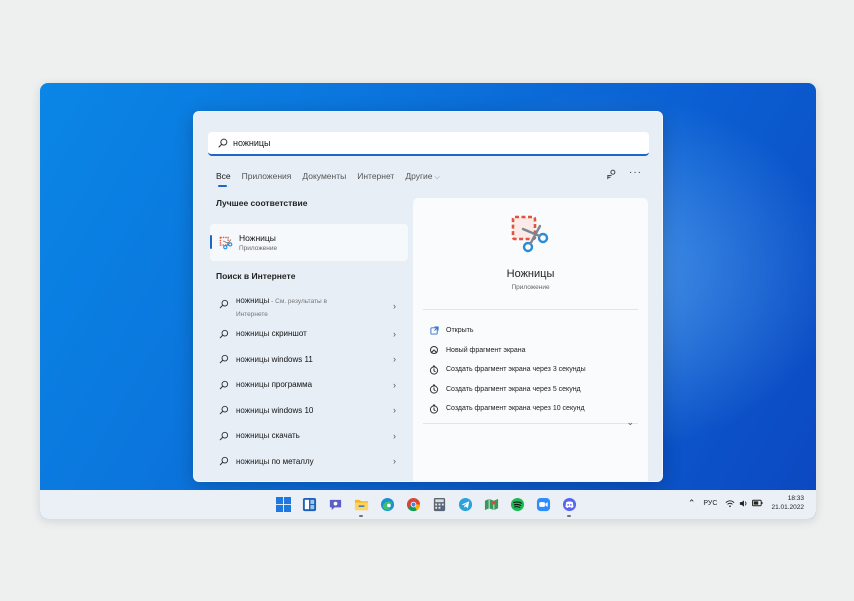  I want to click on new-snip-icon, so click(434, 350).